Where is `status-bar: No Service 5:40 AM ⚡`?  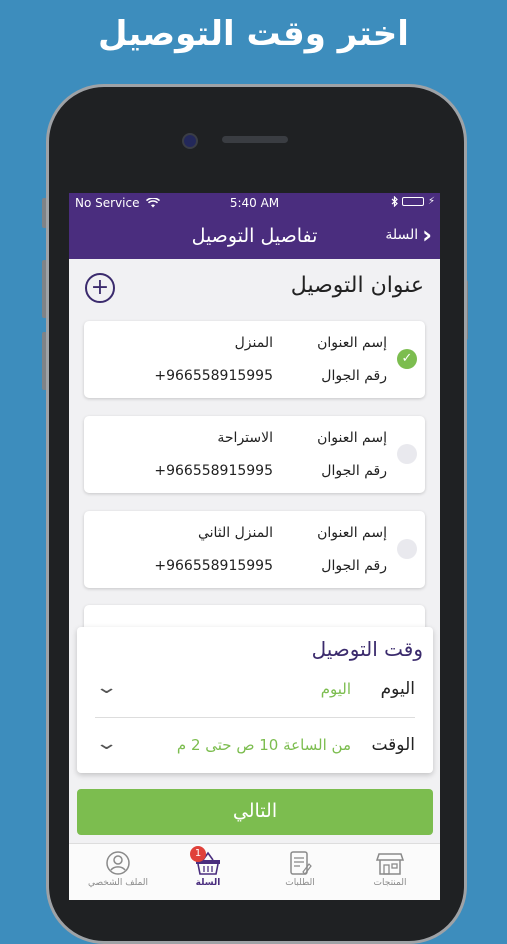
status-bar: No Service 5:40 AM ⚡ is located at coordinates (254, 203).